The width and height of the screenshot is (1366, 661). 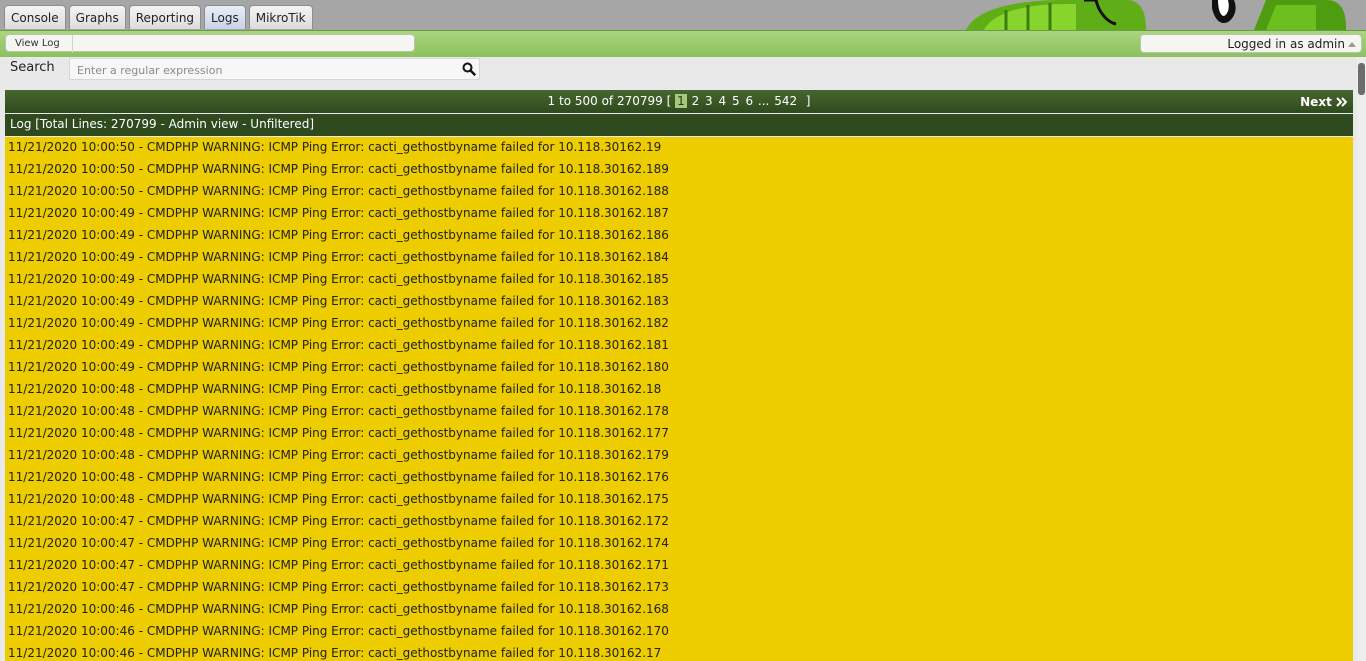 I want to click on cactus-logo-icon, so click(x=1156, y=15).